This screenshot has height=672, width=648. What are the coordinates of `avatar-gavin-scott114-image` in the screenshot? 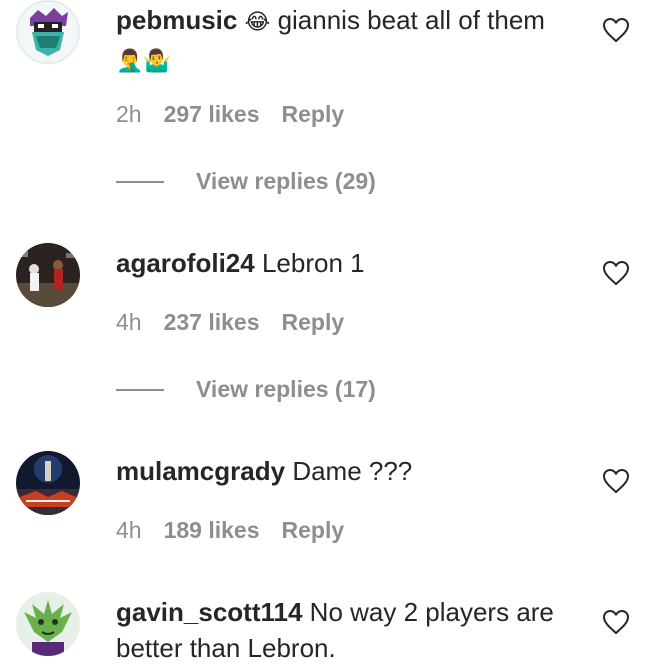 It's located at (48, 624).